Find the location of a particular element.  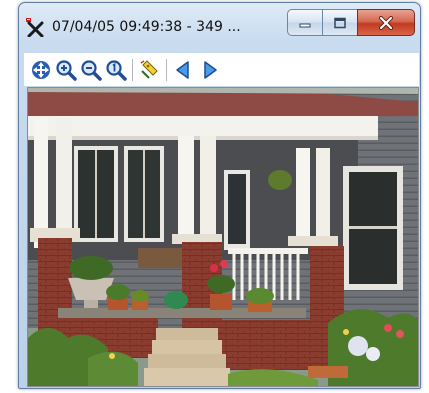

caption-buttons is located at coordinates (351, 23).